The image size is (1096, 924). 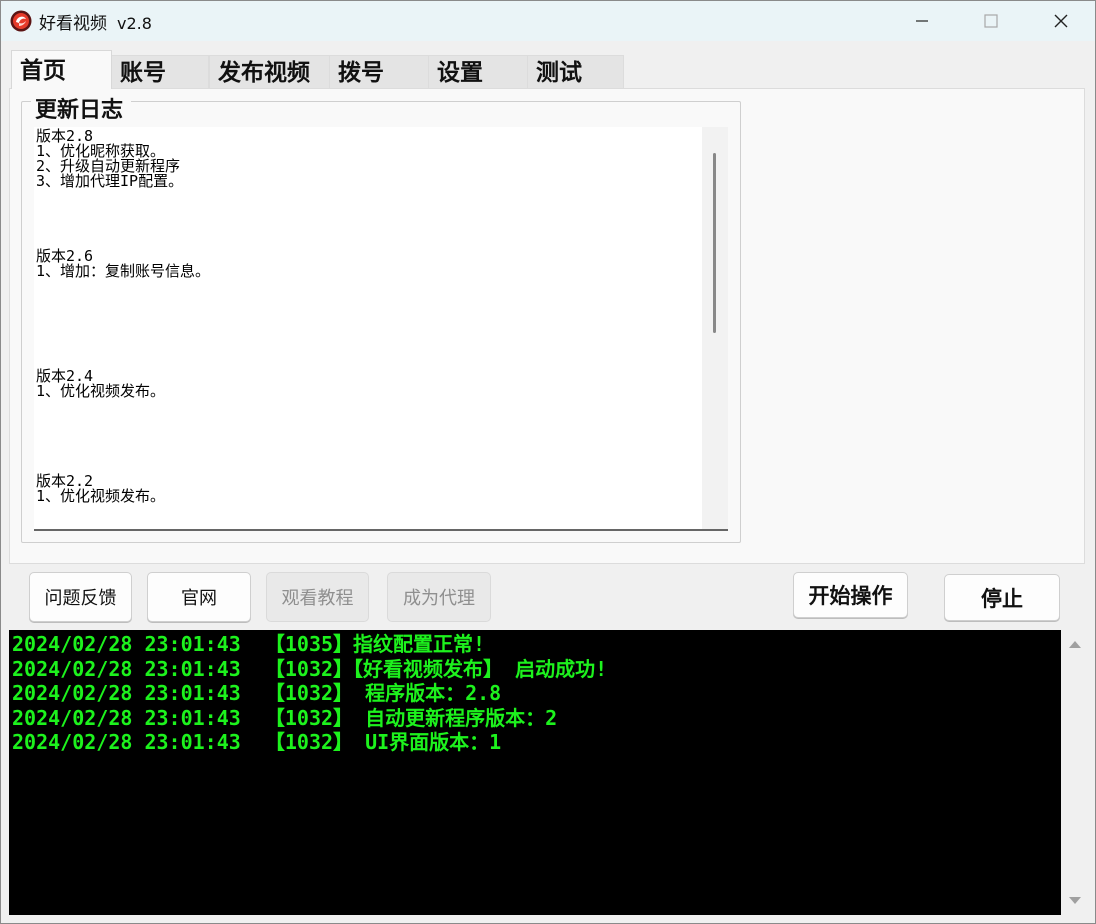 What do you see at coordinates (1075, 644) in the screenshot?
I see `scroll-up-arrow-icon` at bounding box center [1075, 644].